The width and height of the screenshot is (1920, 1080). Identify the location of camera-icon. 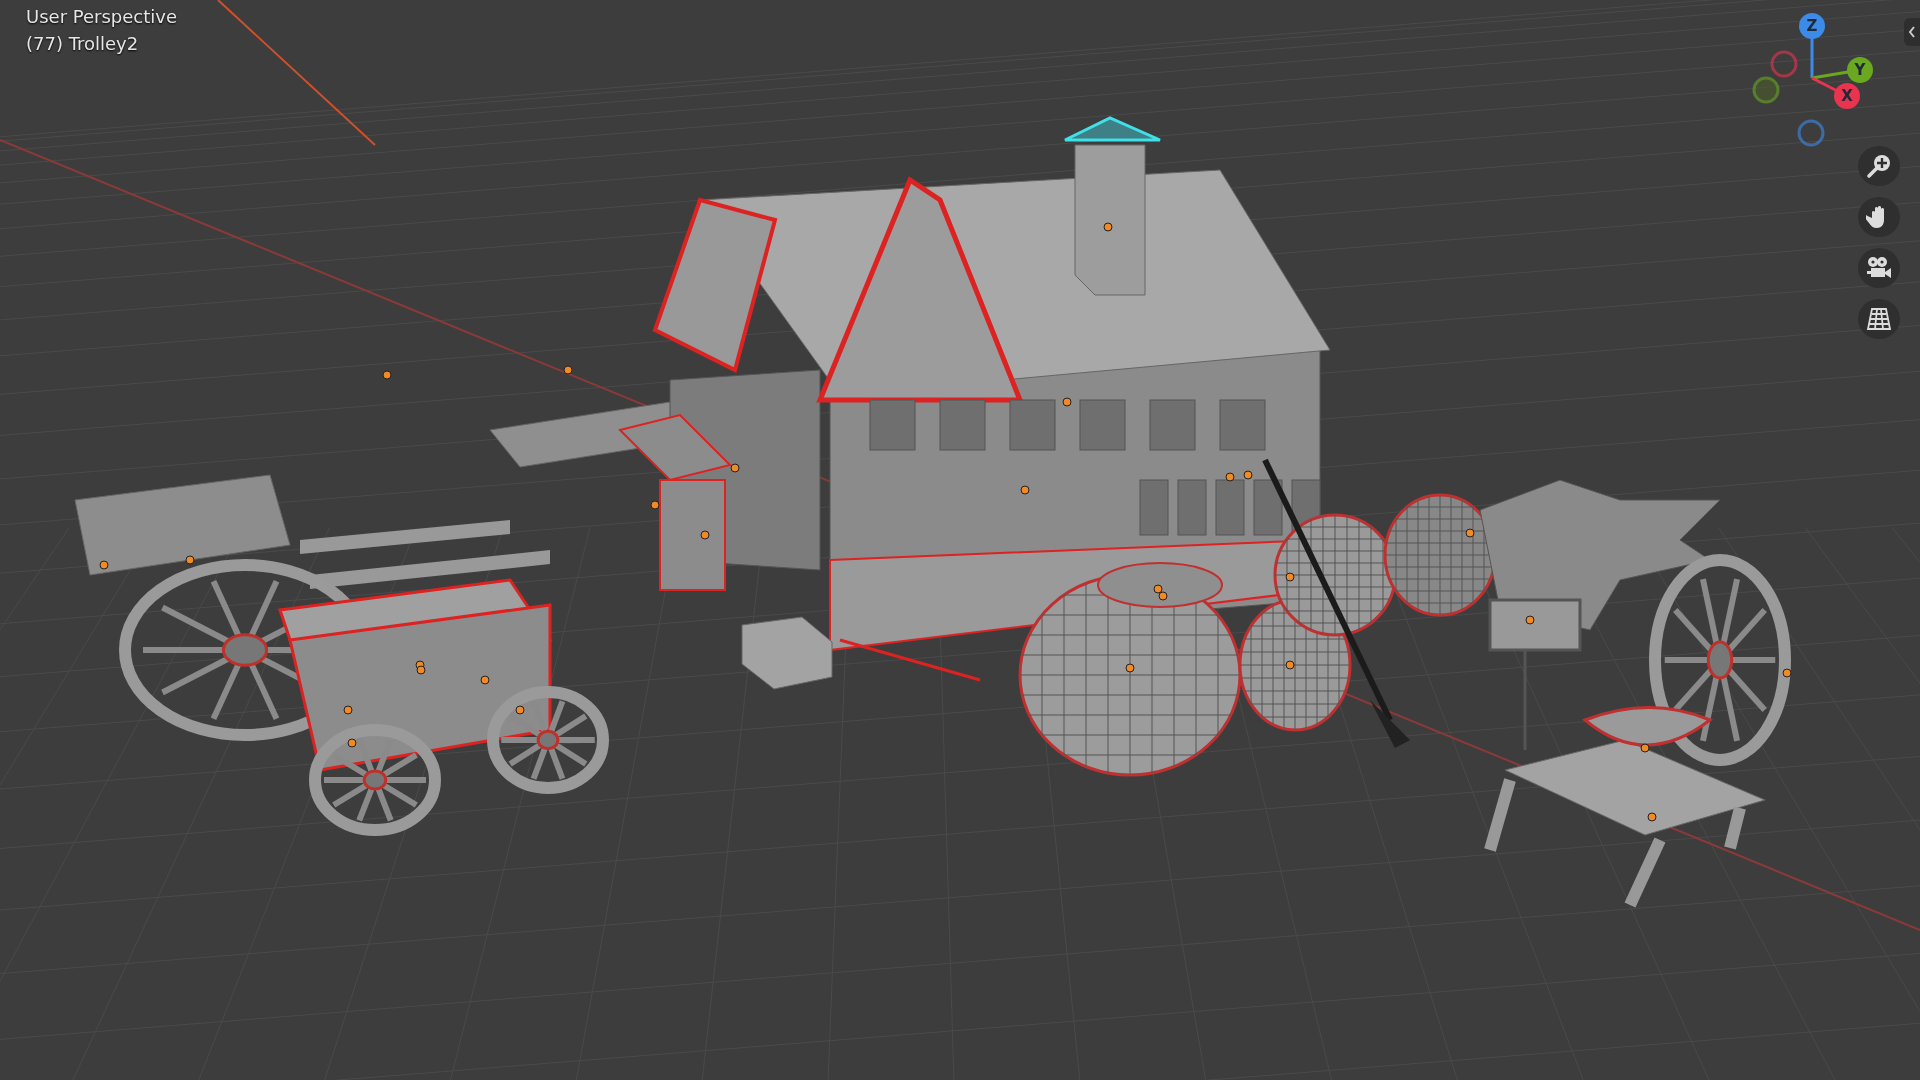
(1879, 268).